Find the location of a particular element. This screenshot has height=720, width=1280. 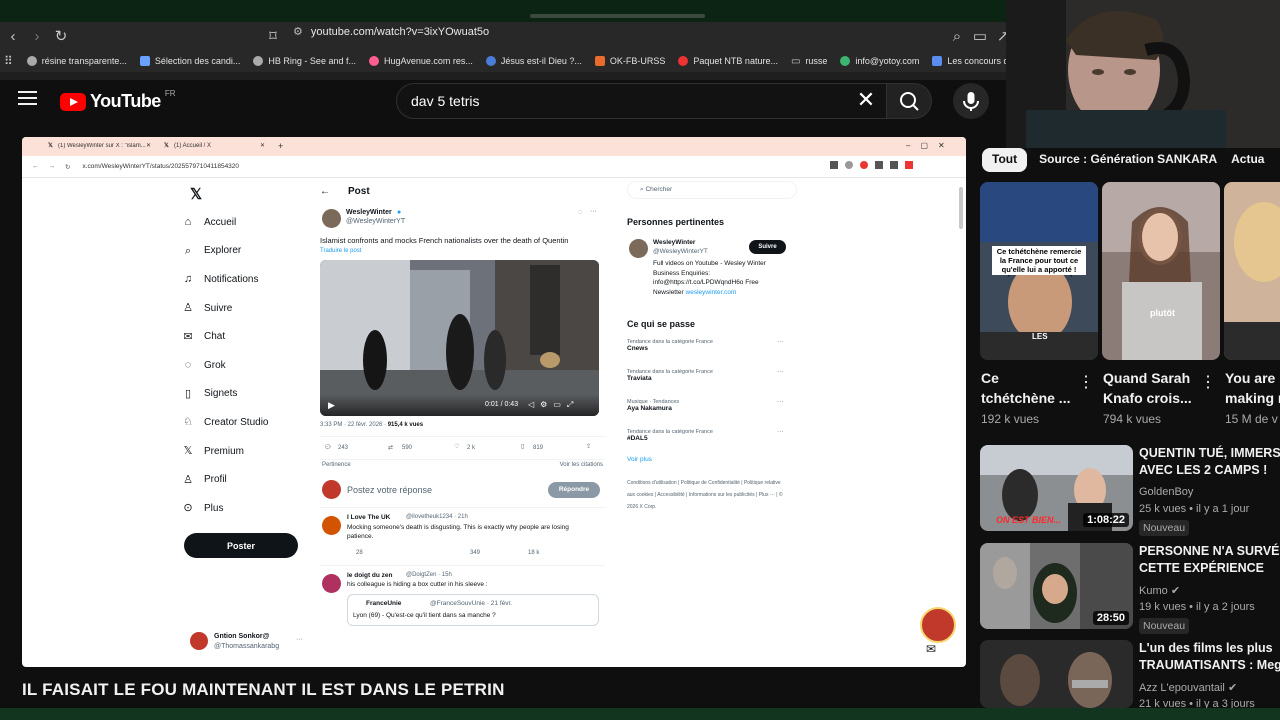

chip-actua: Actua is located at coordinates (1247, 160).